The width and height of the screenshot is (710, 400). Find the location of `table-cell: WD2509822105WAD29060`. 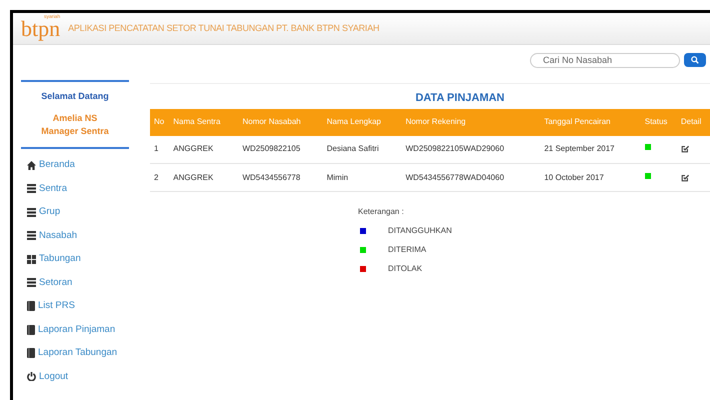

table-cell: WD2509822105WAD29060 is located at coordinates (471, 150).